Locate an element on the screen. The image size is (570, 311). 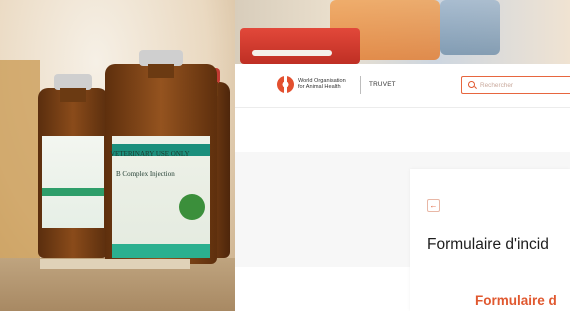
back-button: ← is located at coordinates (433, 205).